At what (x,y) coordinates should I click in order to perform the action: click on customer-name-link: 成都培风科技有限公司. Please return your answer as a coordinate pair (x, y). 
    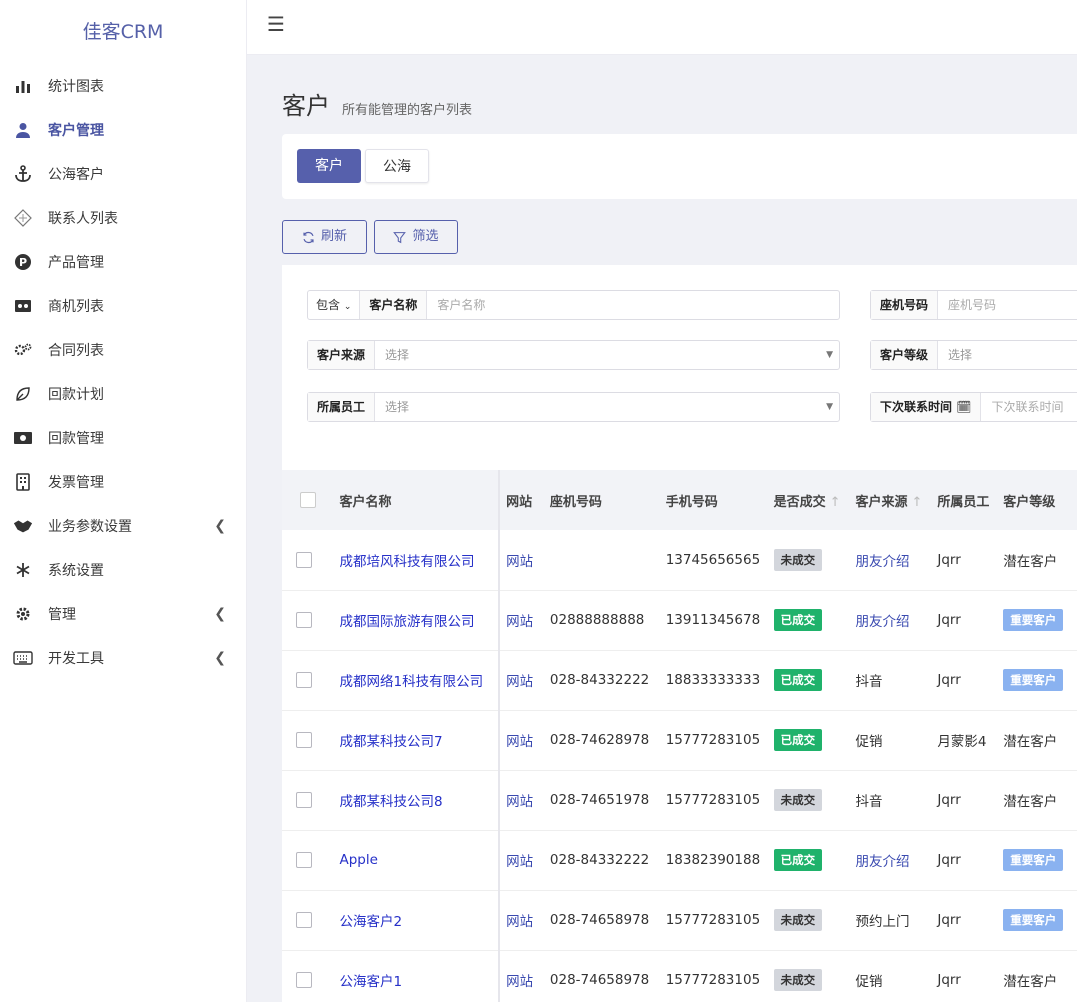
    Looking at the image, I should click on (407, 562).